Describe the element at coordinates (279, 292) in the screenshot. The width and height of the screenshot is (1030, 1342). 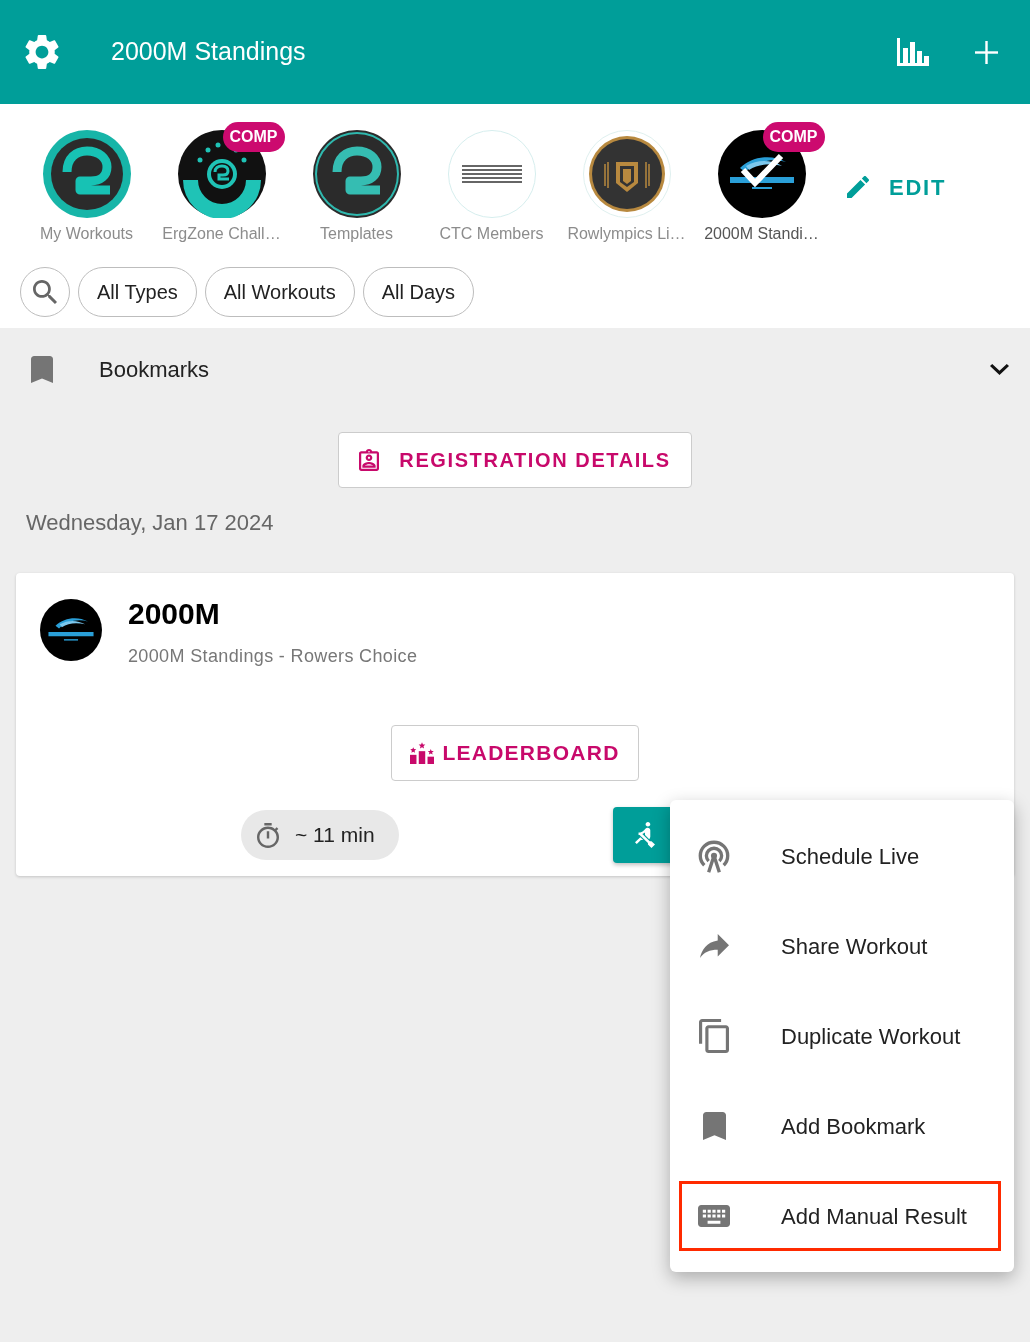
I see `filter-chip: All Workouts` at that location.